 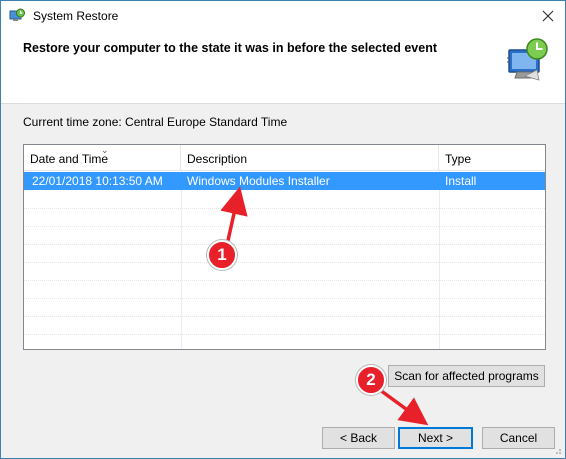 I want to click on window-title: System Restore, so click(x=76, y=16).